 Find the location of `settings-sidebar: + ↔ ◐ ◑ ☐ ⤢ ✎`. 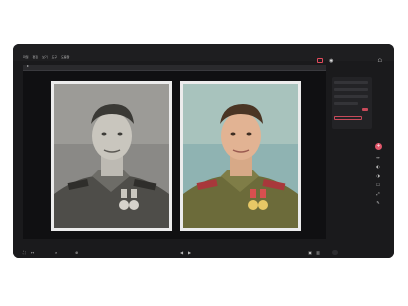

settings-sidebar: + ↔ ◐ ◑ ☐ ⤢ ✎ is located at coordinates (360, 154).